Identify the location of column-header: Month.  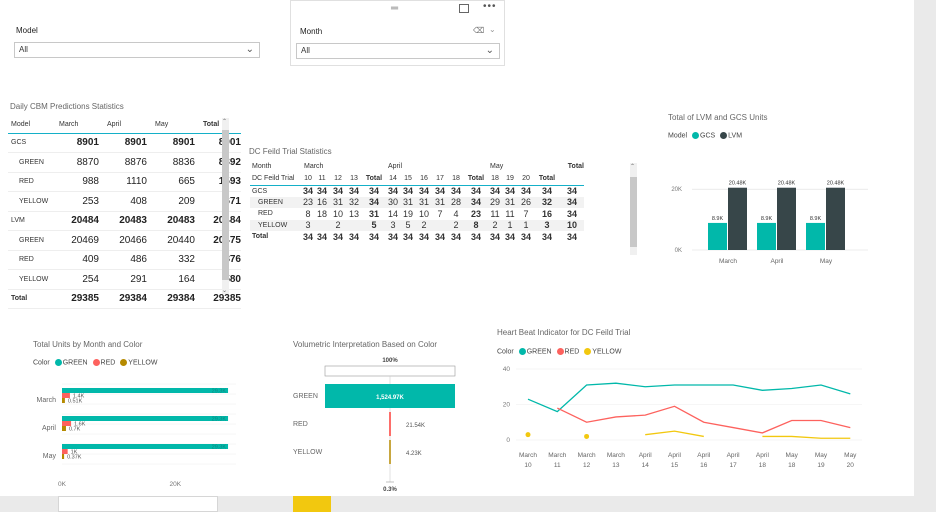
(276, 166).